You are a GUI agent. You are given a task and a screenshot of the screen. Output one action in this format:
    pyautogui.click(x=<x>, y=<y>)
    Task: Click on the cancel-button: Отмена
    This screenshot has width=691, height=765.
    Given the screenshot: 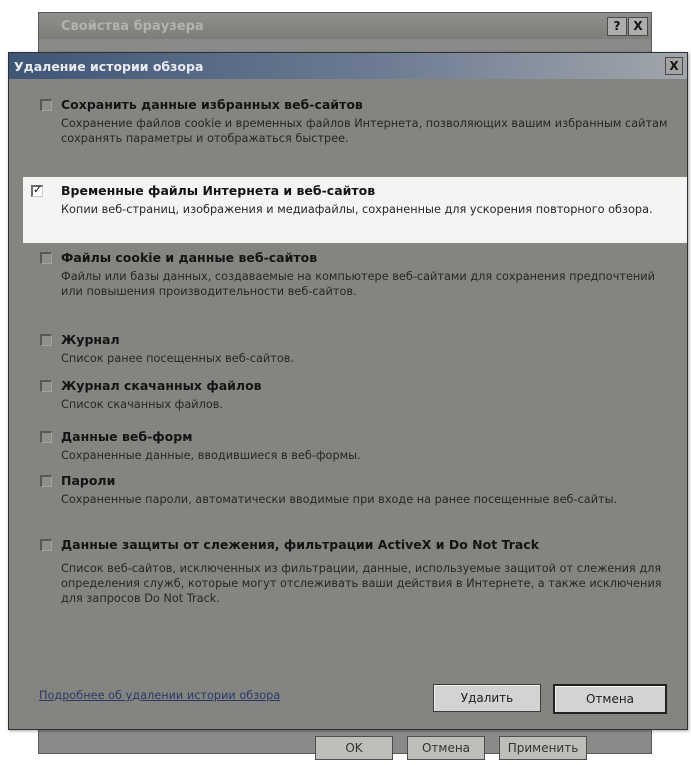 What is the action you would take?
    pyautogui.click(x=610, y=699)
    